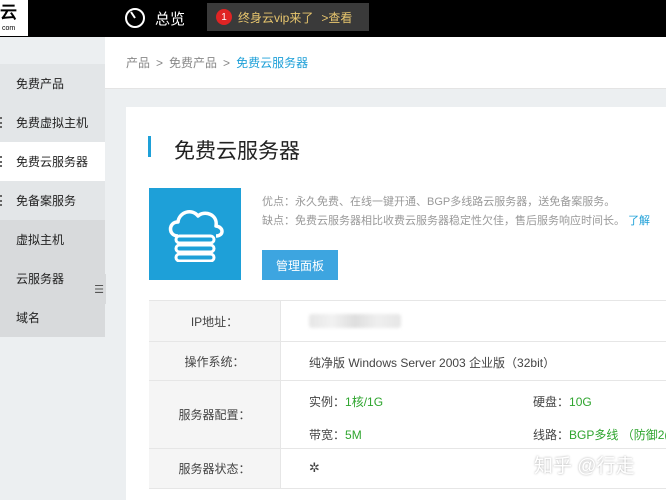 The width and height of the screenshot is (666, 500). Describe the element at coordinates (639, 221) in the screenshot. I see `learn-more-link: 了解` at that location.